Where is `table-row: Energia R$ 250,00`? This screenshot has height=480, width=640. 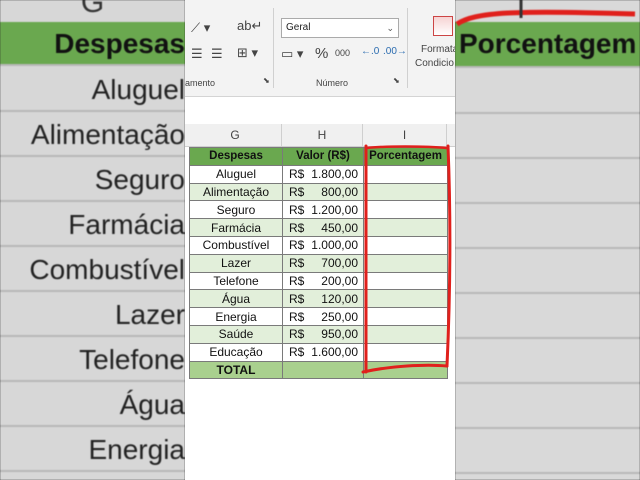 table-row: Energia R$ 250,00 is located at coordinates (318, 316).